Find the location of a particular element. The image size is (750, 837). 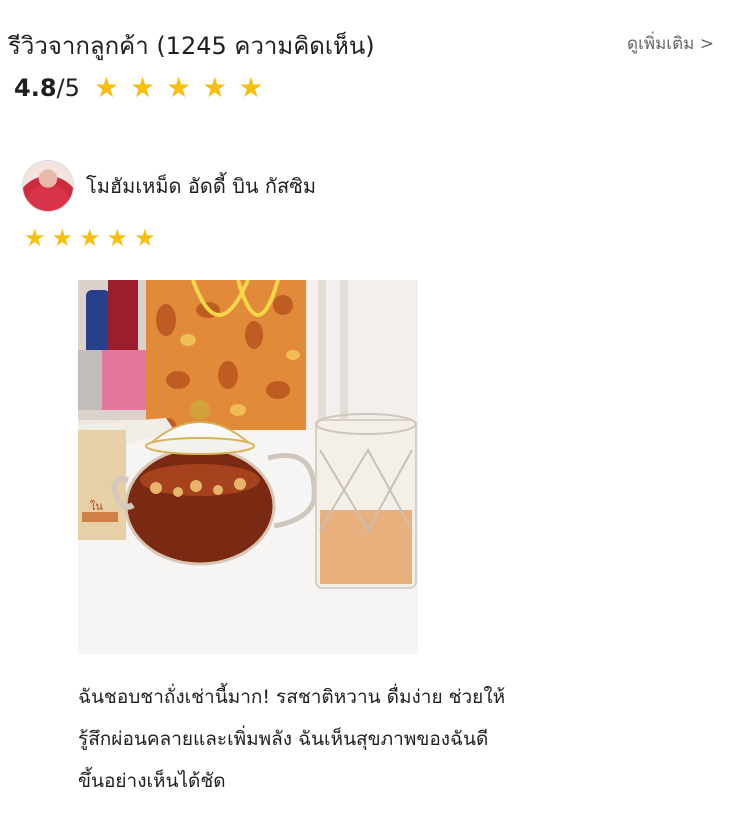

rating-score-value: 4.8 is located at coordinates (35, 88).